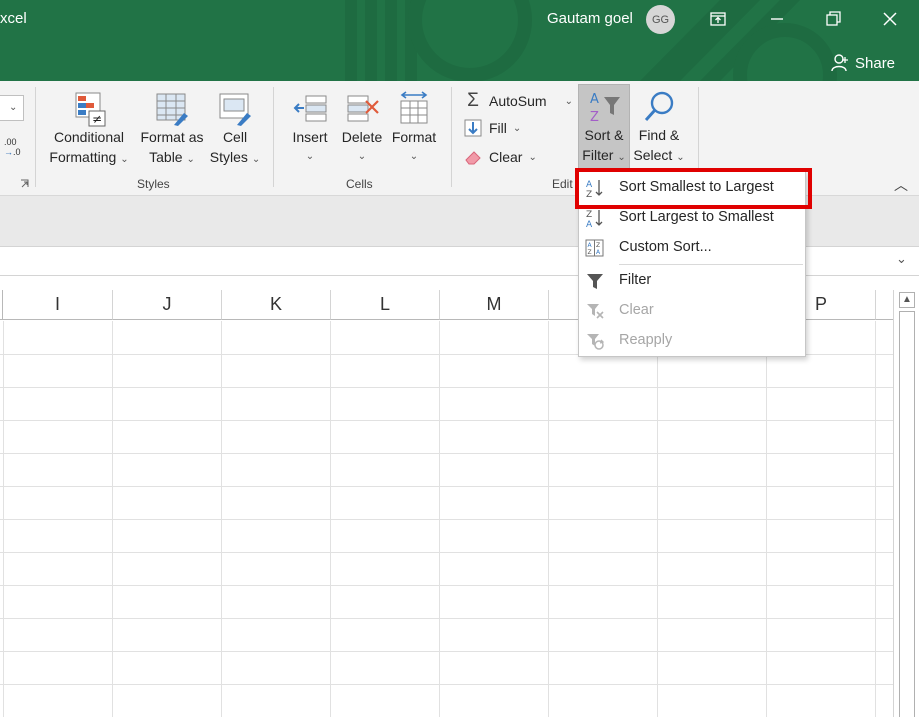 Image resolution: width=919 pixels, height=717 pixels. Describe the element at coordinates (89, 137) in the screenshot. I see `conditional-formatting-line1: Conditional` at that location.